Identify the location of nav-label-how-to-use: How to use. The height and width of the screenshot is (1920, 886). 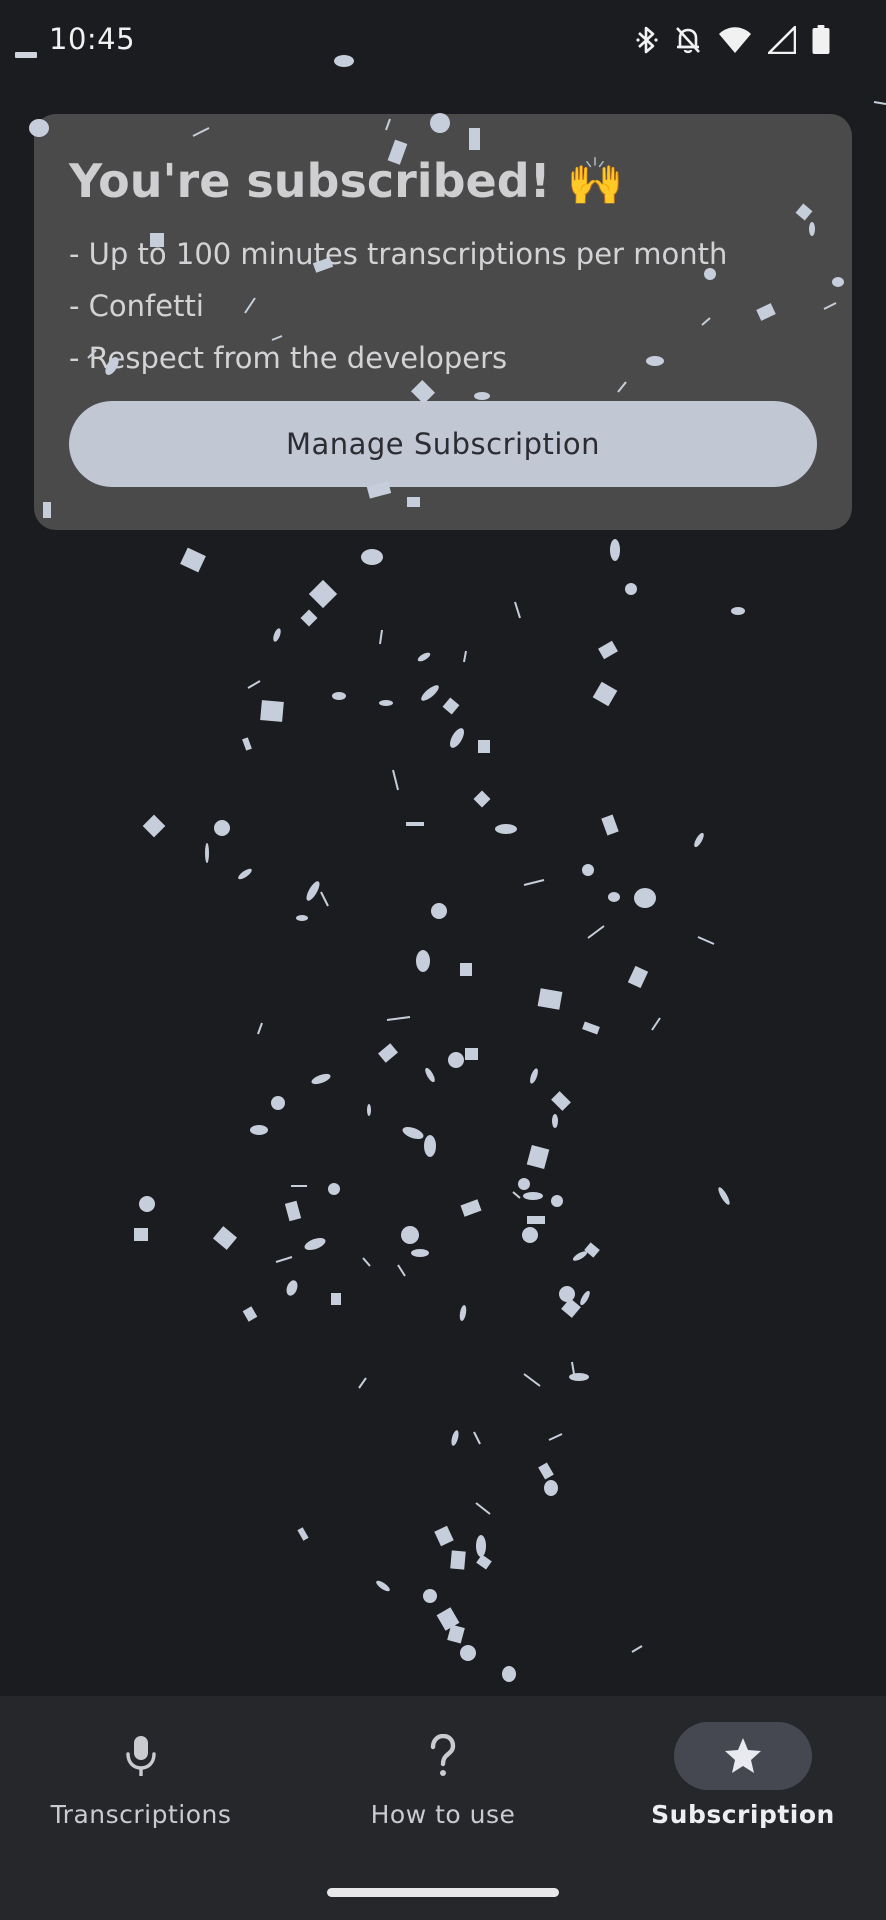
(443, 1814).